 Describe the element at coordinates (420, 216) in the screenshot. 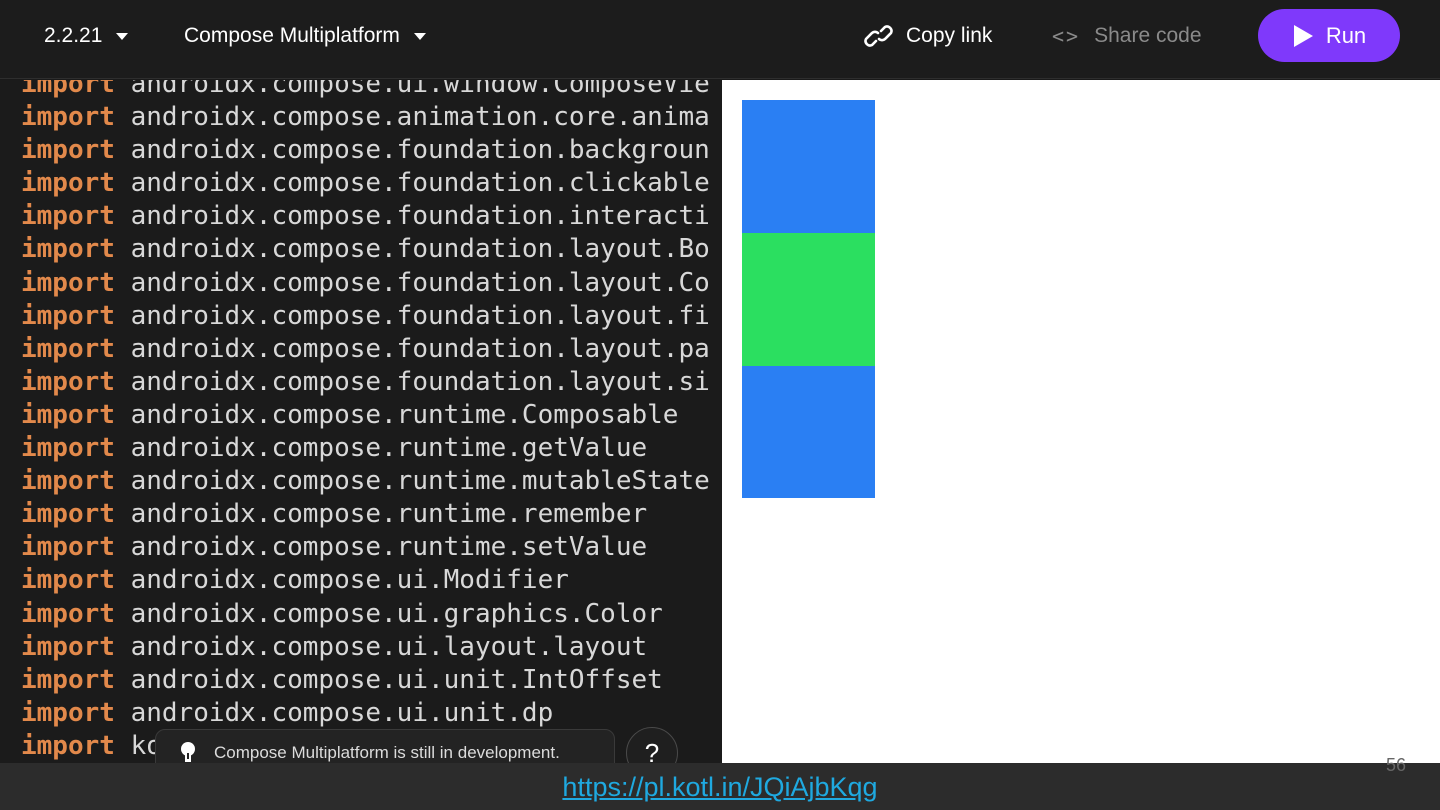

I see `import-path: androidx.compose.foundation.interacti` at that location.